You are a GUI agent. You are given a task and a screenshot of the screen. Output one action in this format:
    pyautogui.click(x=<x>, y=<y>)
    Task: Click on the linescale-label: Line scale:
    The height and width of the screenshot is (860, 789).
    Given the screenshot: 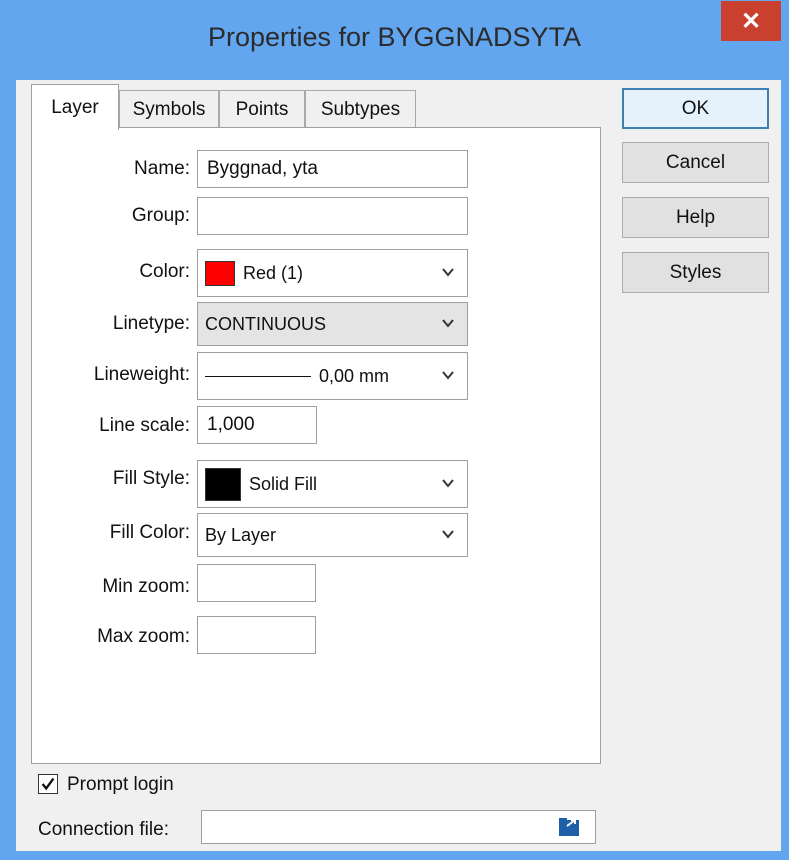 What is the action you would take?
    pyautogui.click(x=144, y=425)
    